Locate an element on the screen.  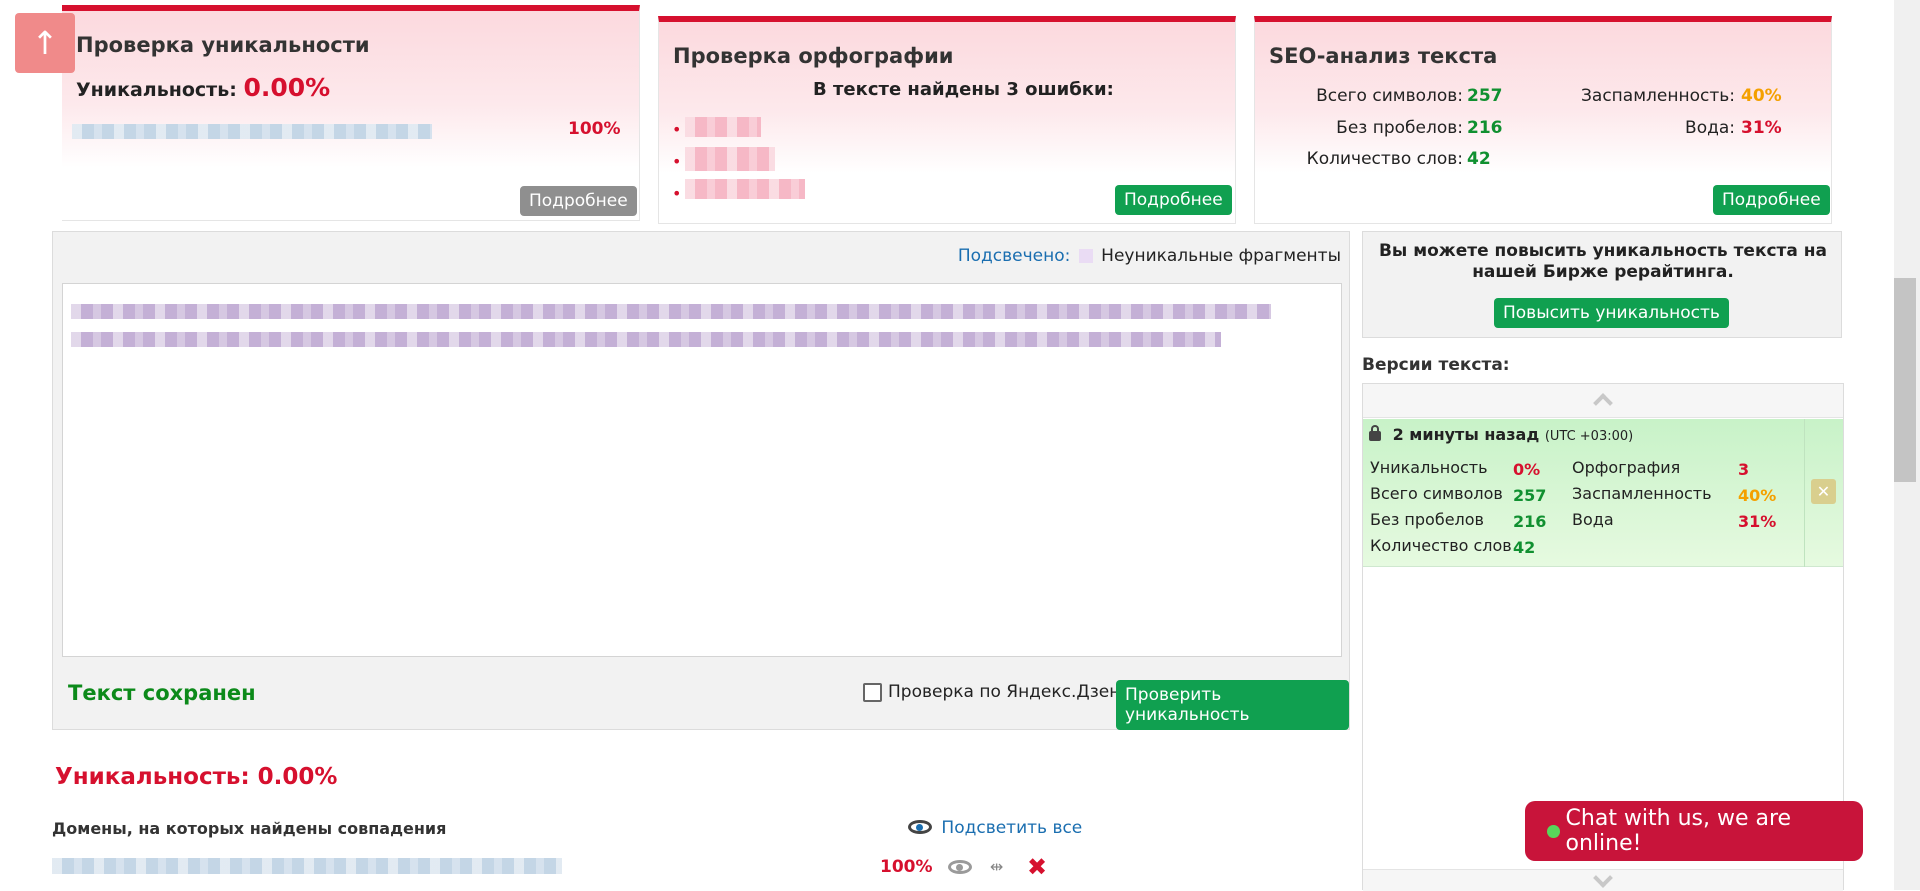
v-chars: 257 is located at coordinates (1530, 495).